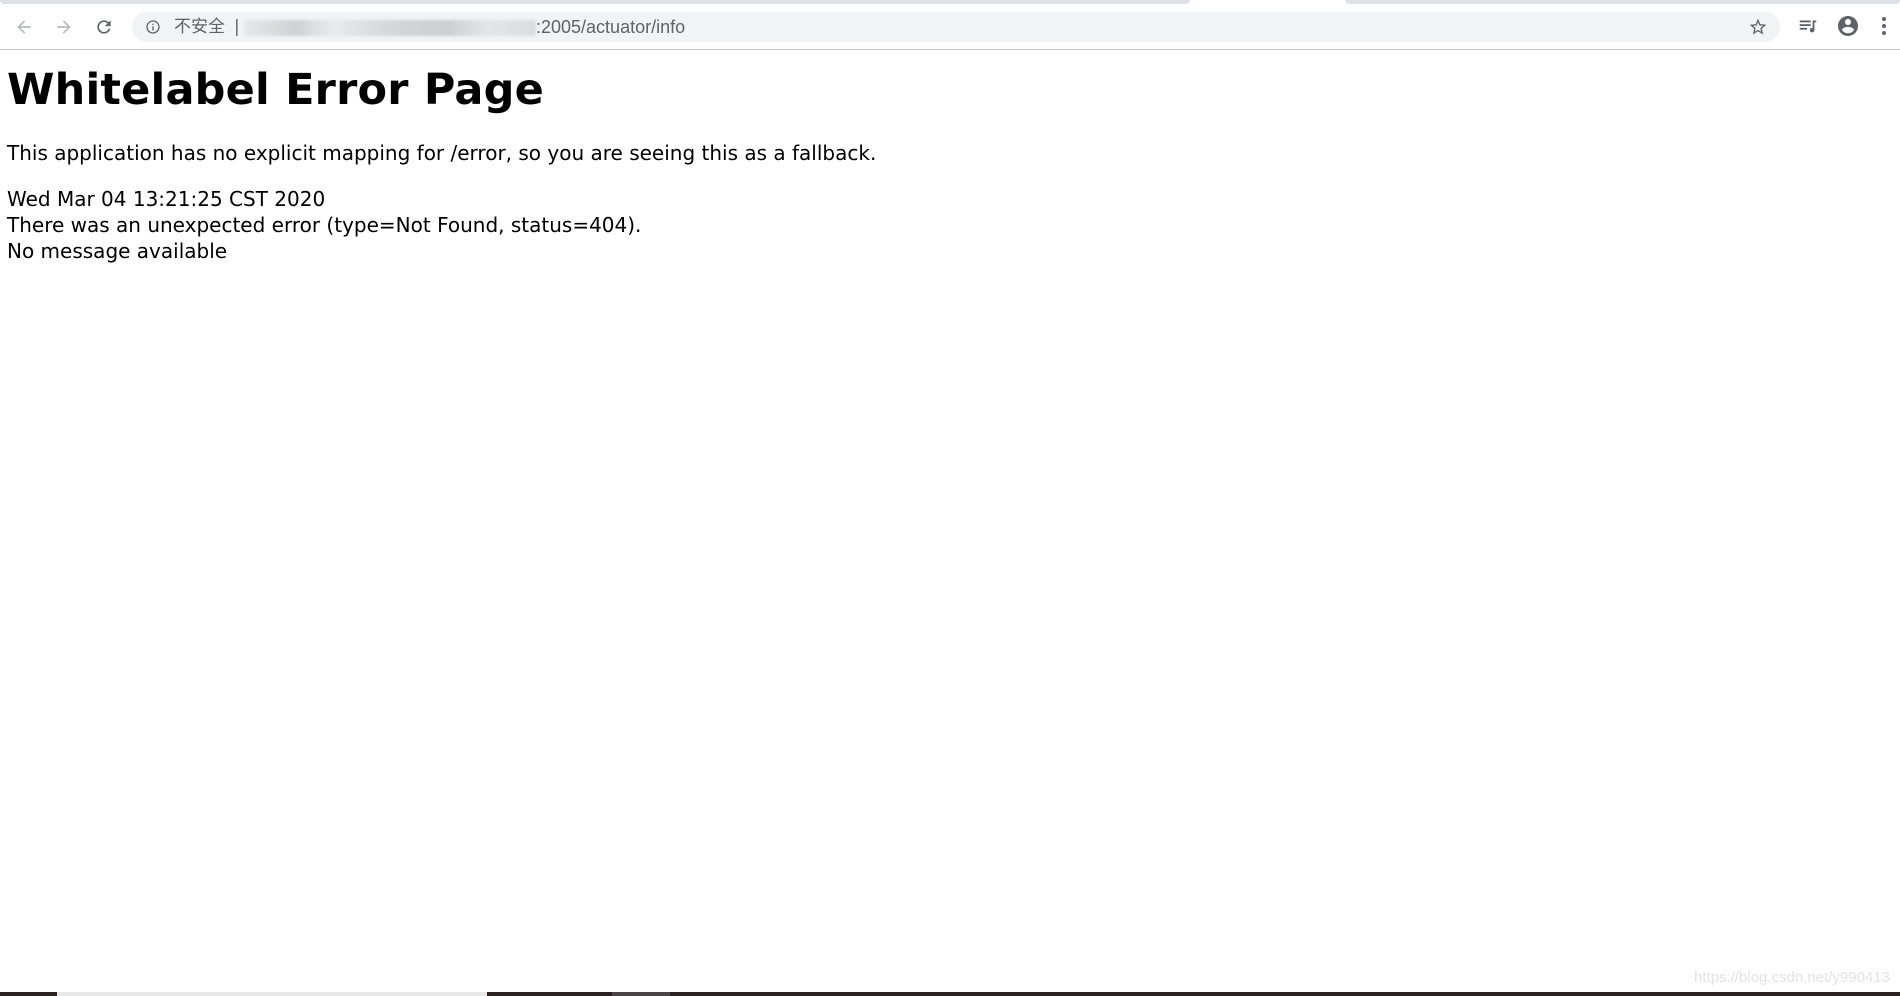 The width and height of the screenshot is (1900, 996). I want to click on star-icon, so click(1758, 27).